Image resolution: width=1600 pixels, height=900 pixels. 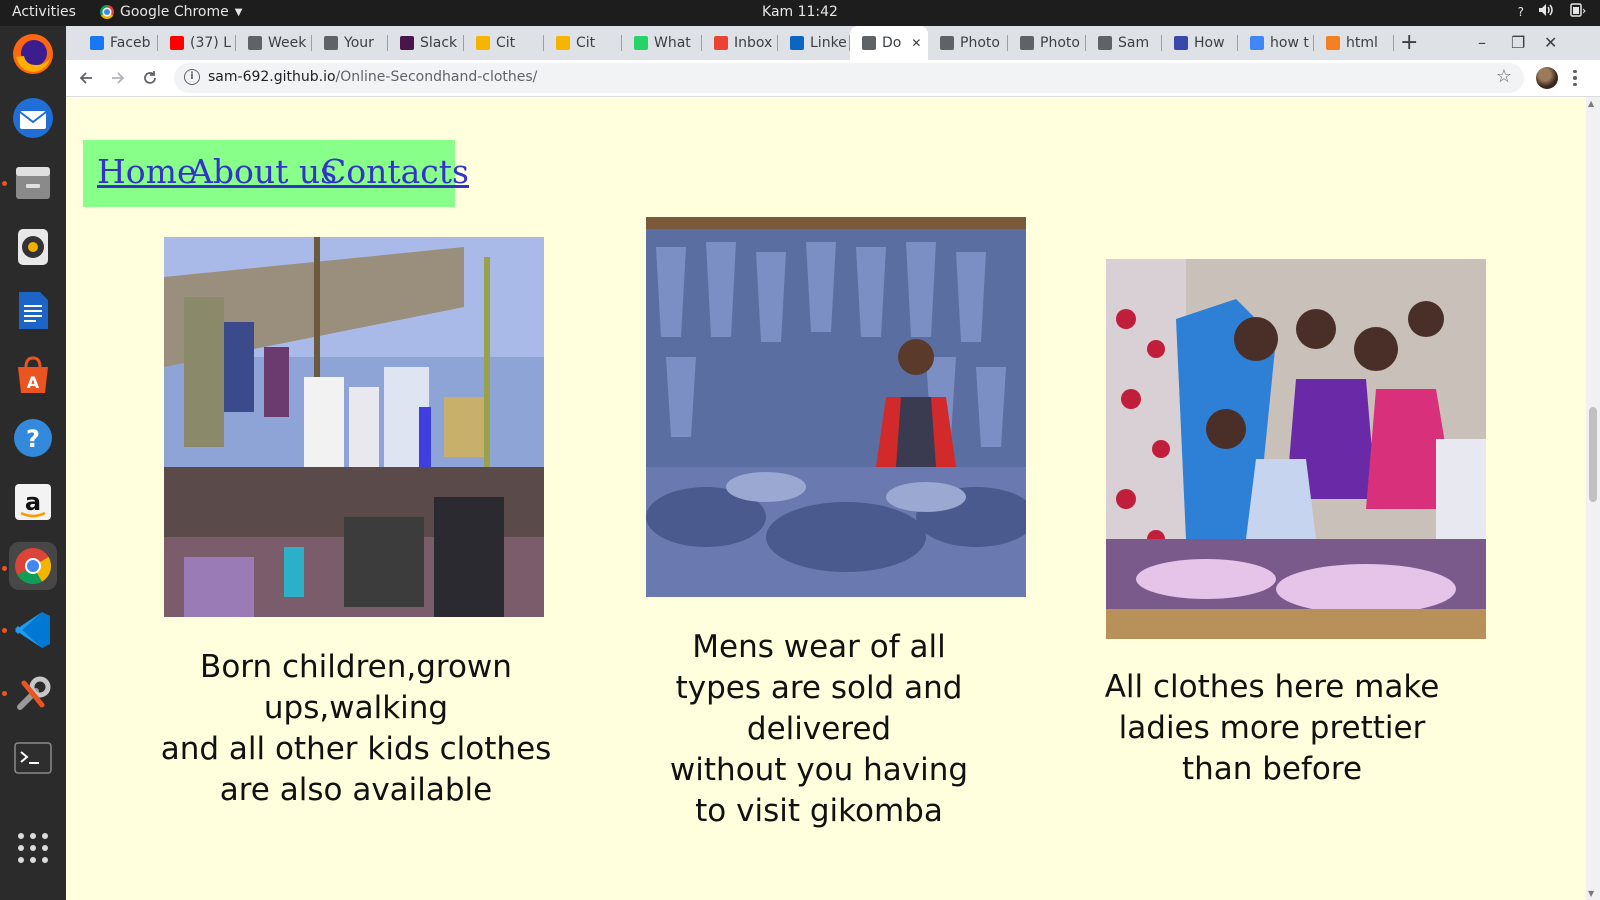 I want to click on scroll-down-arrow-icon: ▼, so click(x=1591, y=893).